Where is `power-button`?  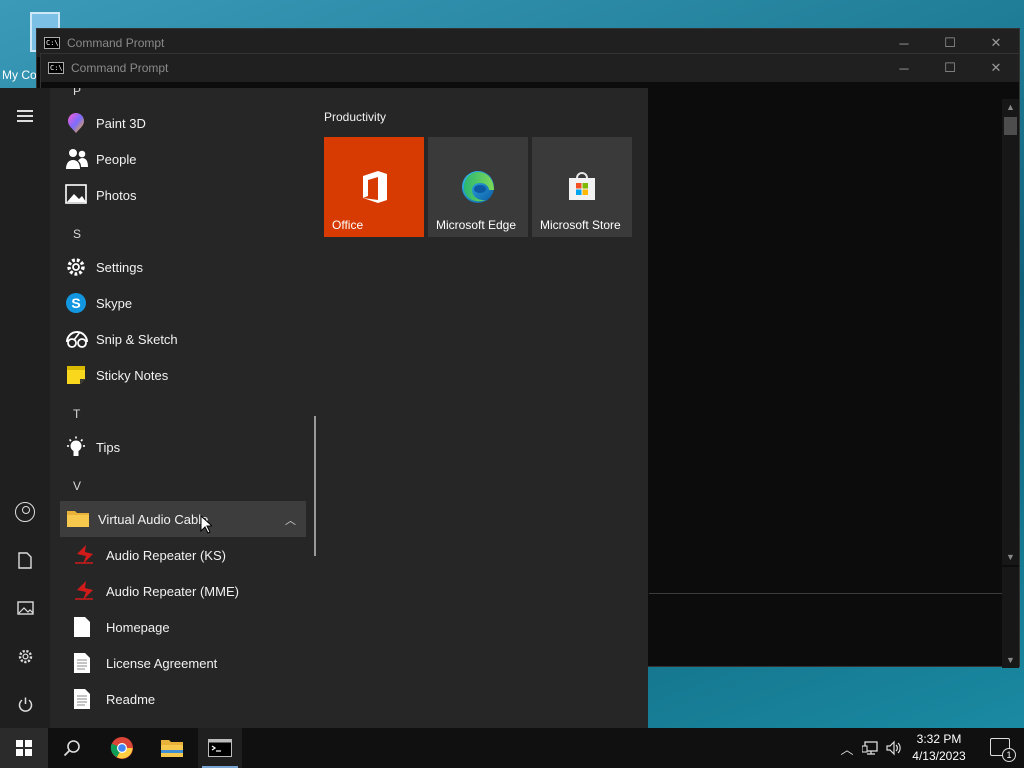
power-button is located at coordinates (25, 704).